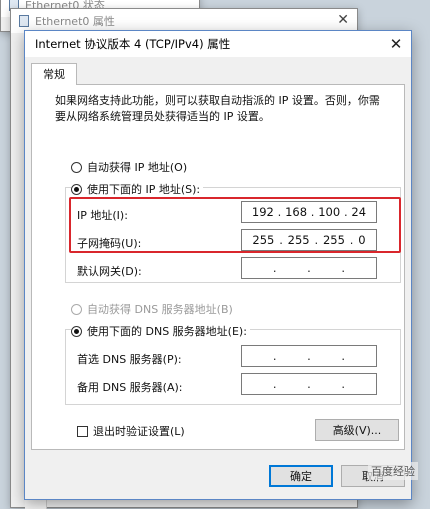 Image resolution: width=430 pixels, height=509 pixels. What do you see at coordinates (82, 431) in the screenshot?
I see `checkbox-icon` at bounding box center [82, 431].